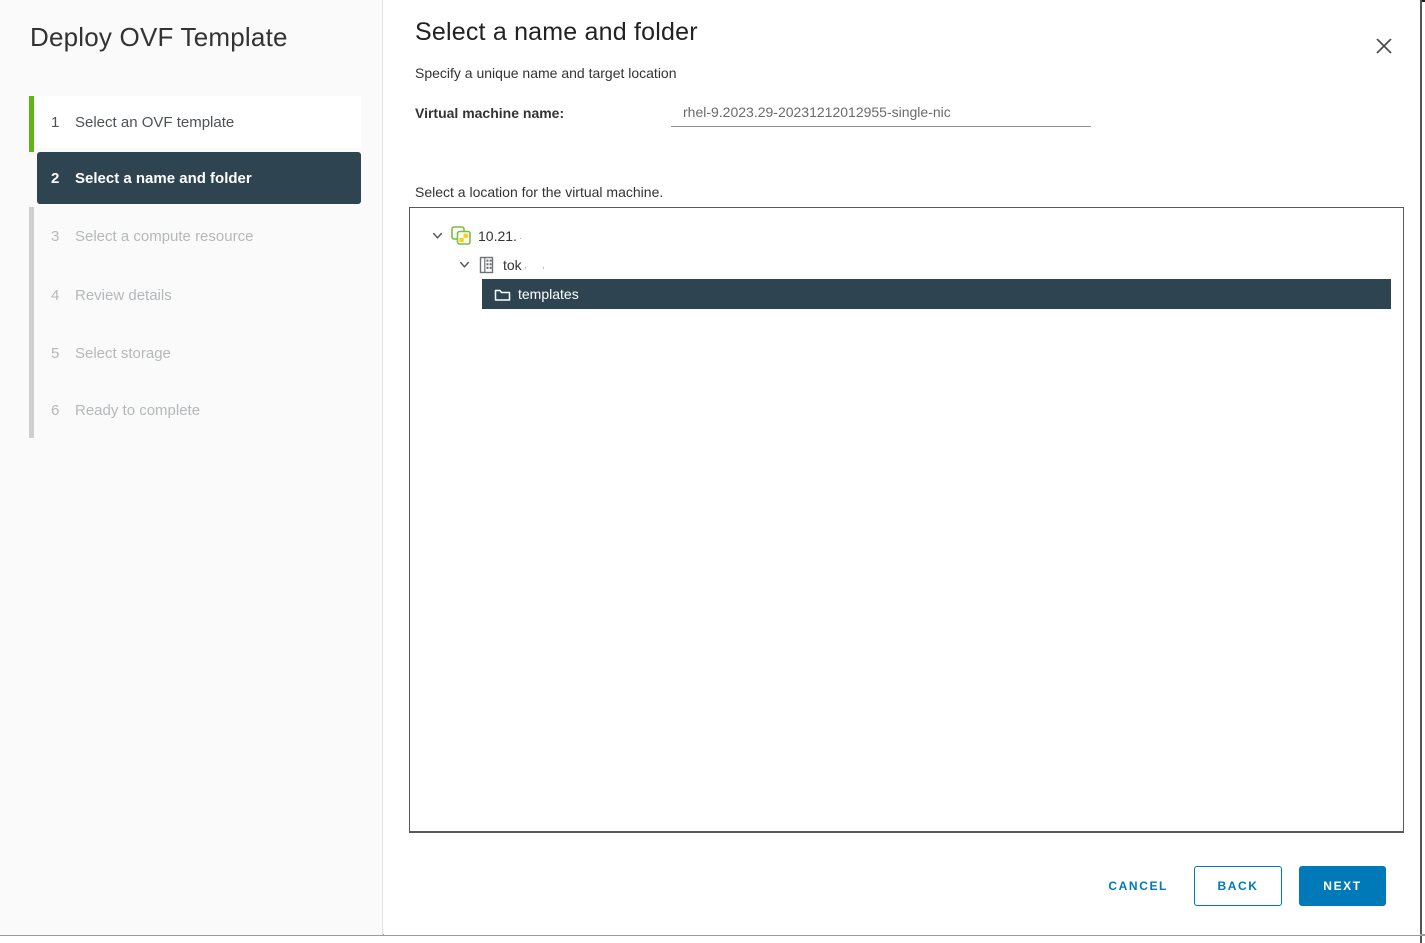 The height and width of the screenshot is (943, 1425). Describe the element at coordinates (1421, 471) in the screenshot. I see `window-right-border` at that location.